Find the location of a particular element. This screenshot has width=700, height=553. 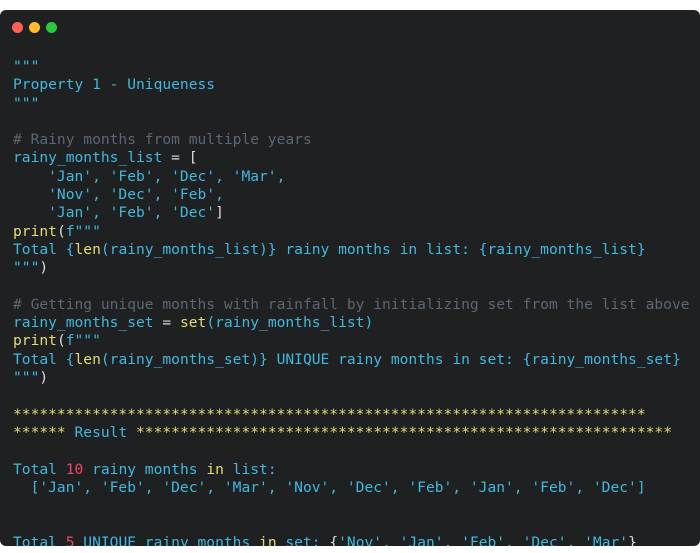

docstring-text: Property 1 - Uniqueness is located at coordinates (114, 85).